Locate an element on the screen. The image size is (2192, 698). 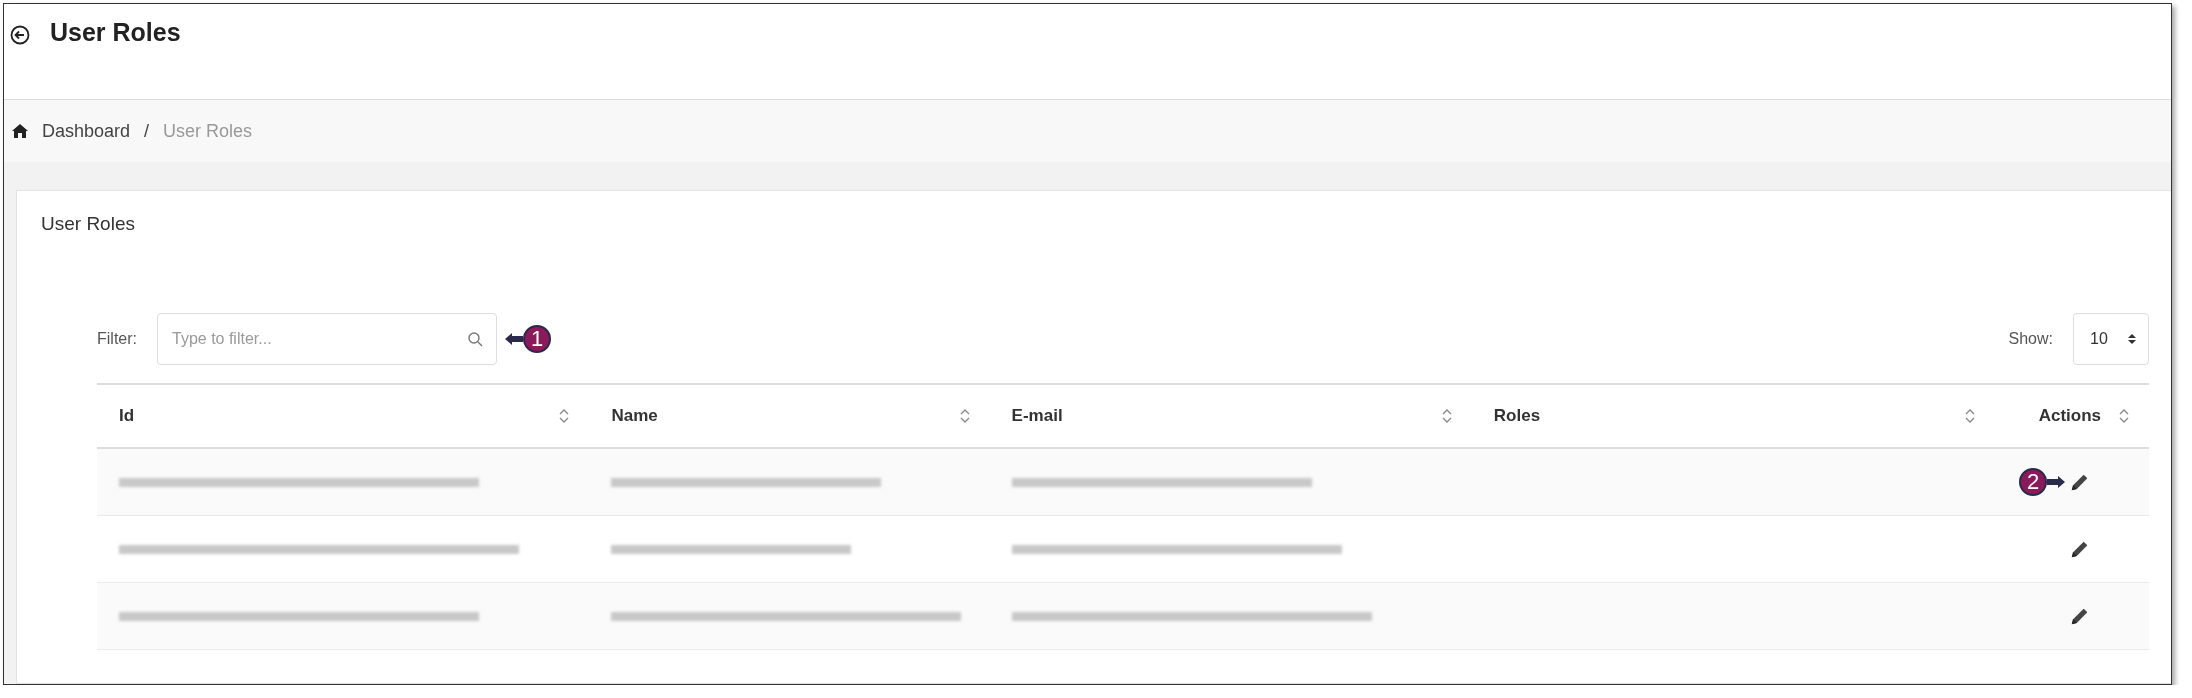
home-icon is located at coordinates (20, 131).